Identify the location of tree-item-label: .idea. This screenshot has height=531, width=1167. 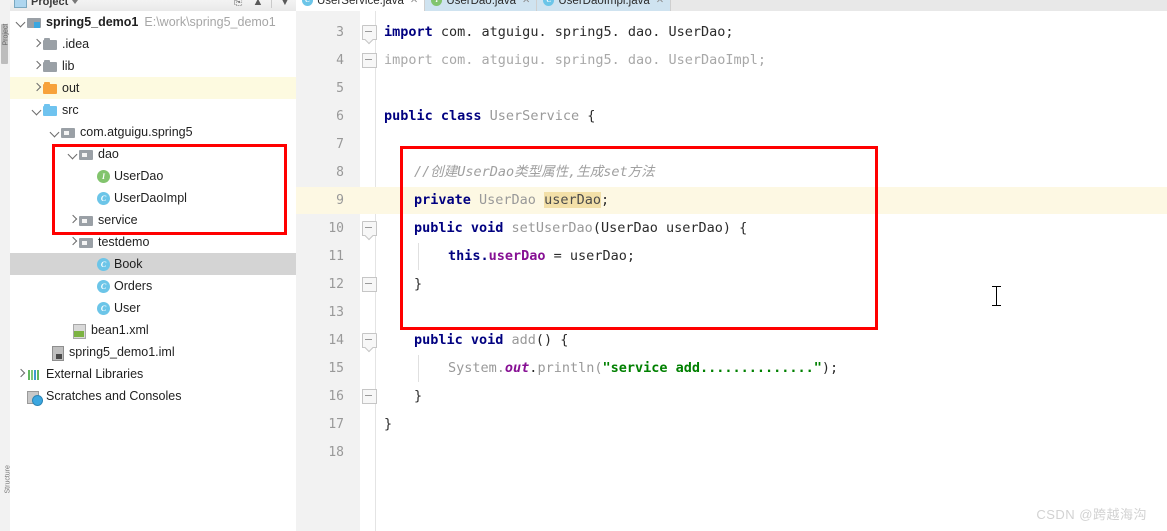
(76, 44).